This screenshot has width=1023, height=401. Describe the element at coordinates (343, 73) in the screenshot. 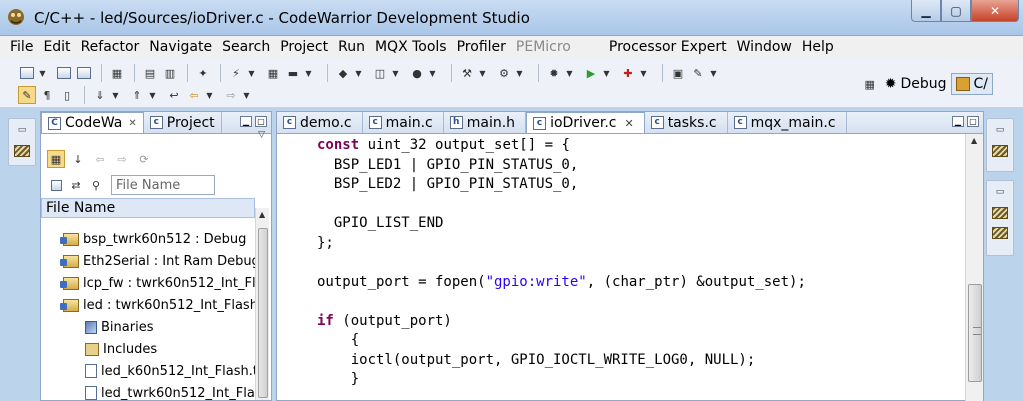

I see `open-type-icon: ◆` at that location.